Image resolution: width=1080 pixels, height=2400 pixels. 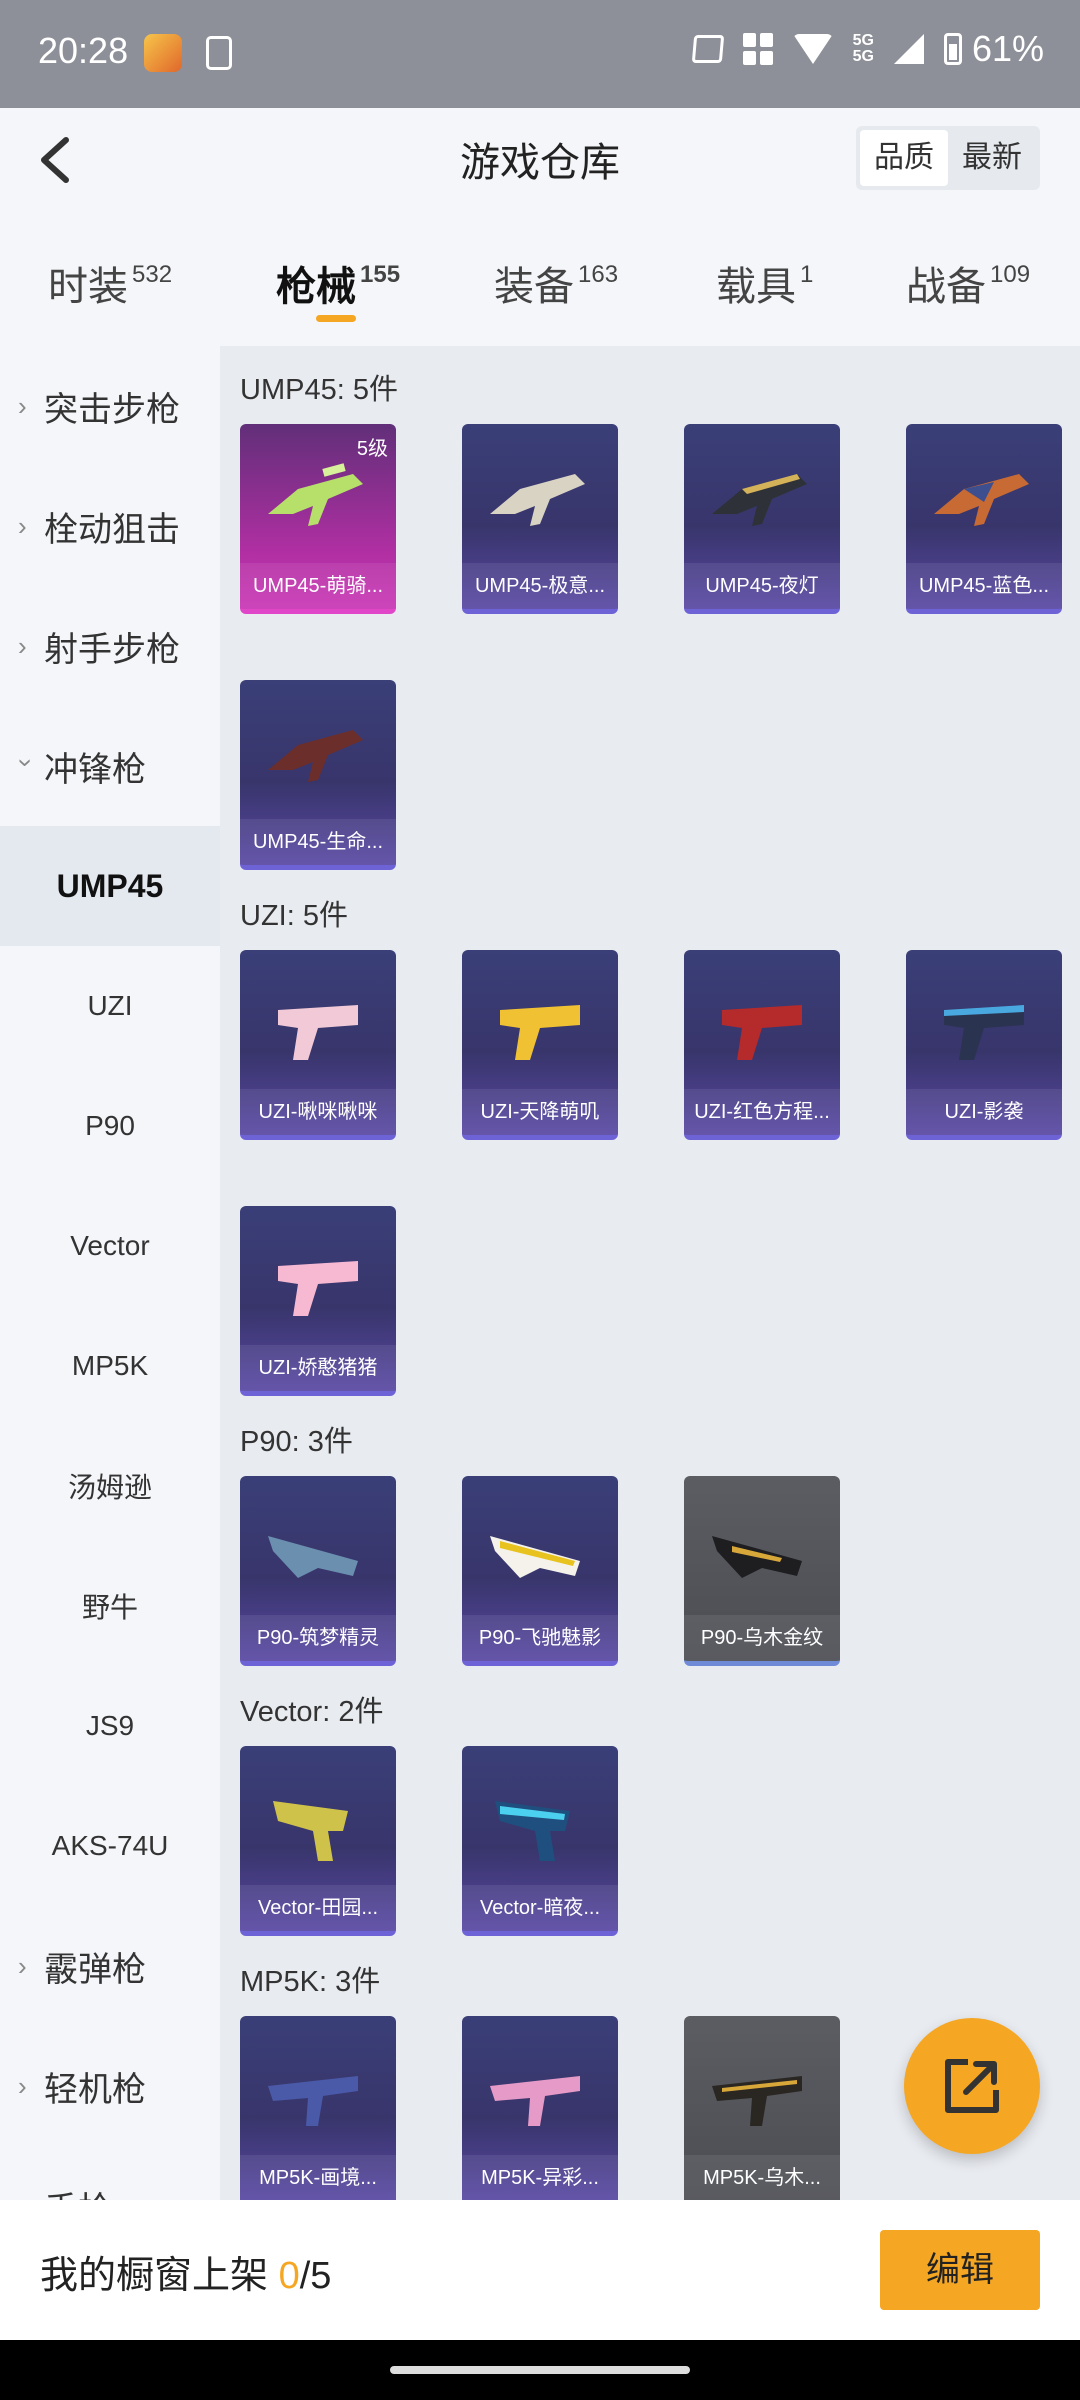 What do you see at coordinates (110, 646) in the screenshot?
I see `sidebar-item-marksman-rifles: › 射手步枪` at bounding box center [110, 646].